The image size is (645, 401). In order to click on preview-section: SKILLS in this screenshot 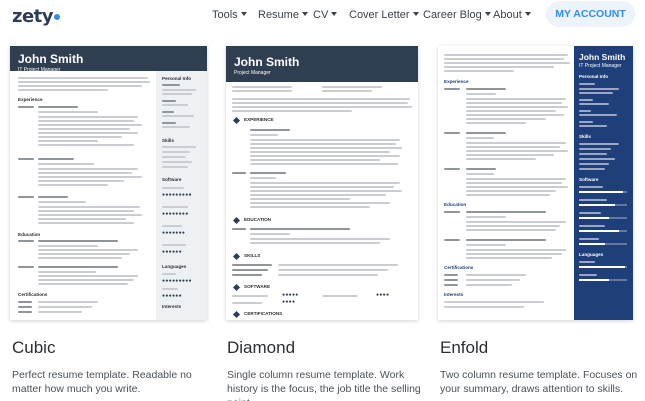, I will do `click(252, 255)`.